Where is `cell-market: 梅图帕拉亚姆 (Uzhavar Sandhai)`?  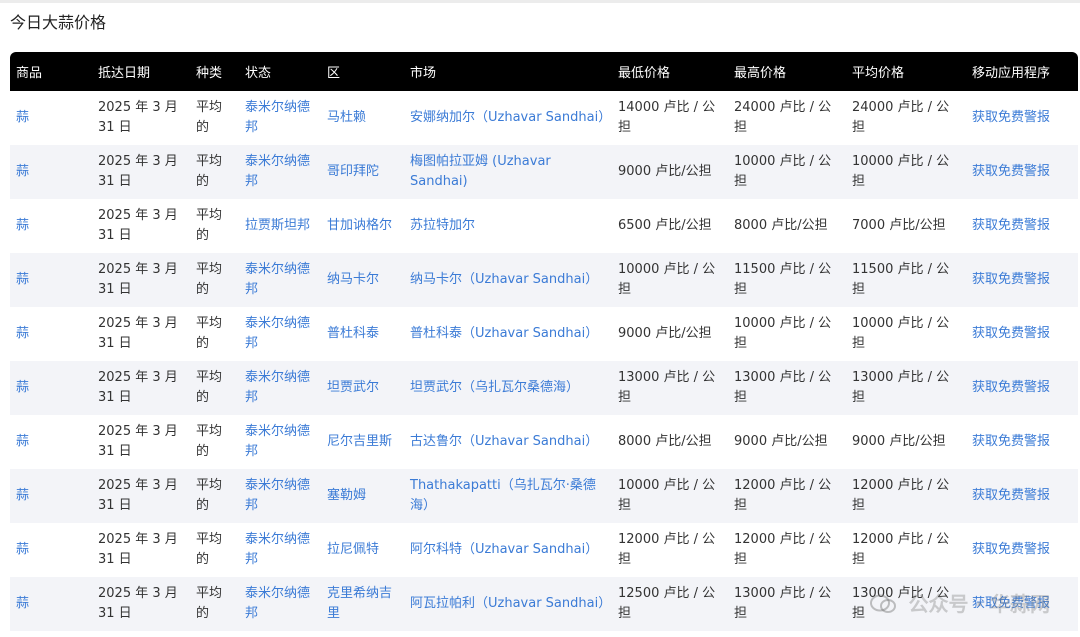 cell-market: 梅图帕拉亚姆 (Uzhavar Sandhai) is located at coordinates (508, 172).